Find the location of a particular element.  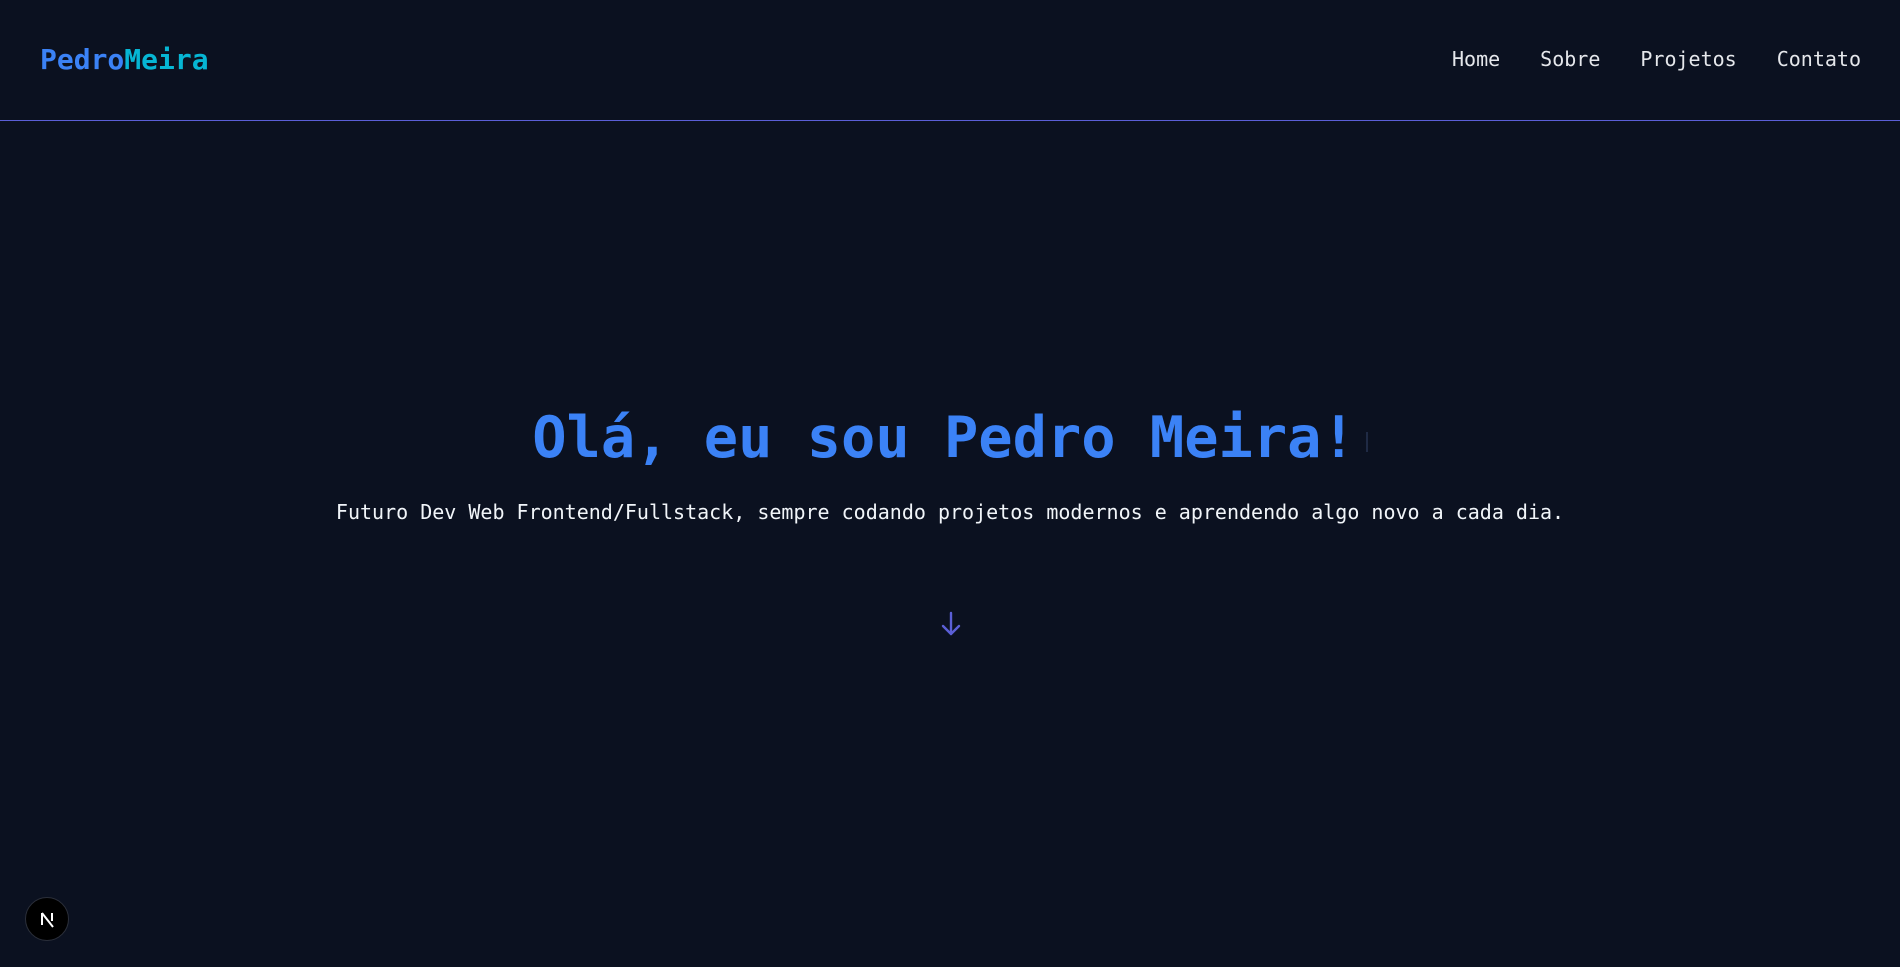

nav-link-home: Home is located at coordinates (1476, 59).